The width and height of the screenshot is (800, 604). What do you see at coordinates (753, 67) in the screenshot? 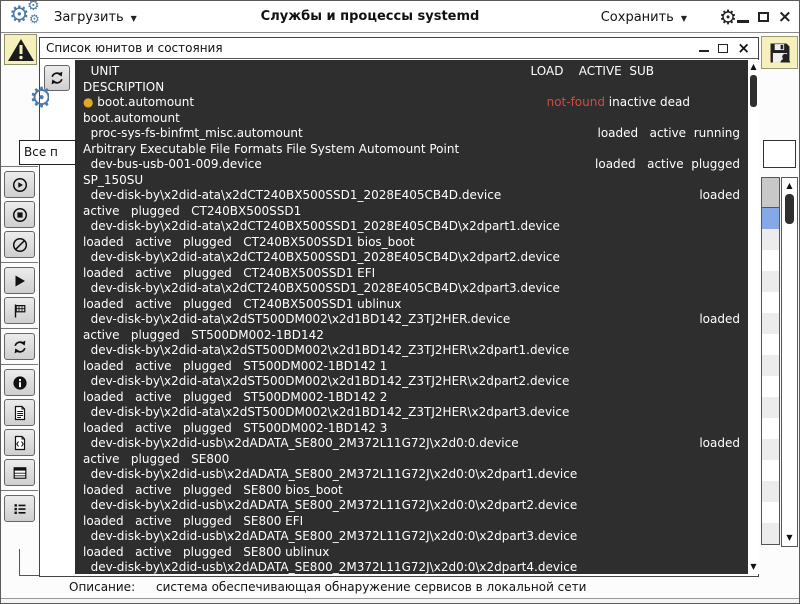
I see `terminal-scroll-up-button: ▲` at bounding box center [753, 67].